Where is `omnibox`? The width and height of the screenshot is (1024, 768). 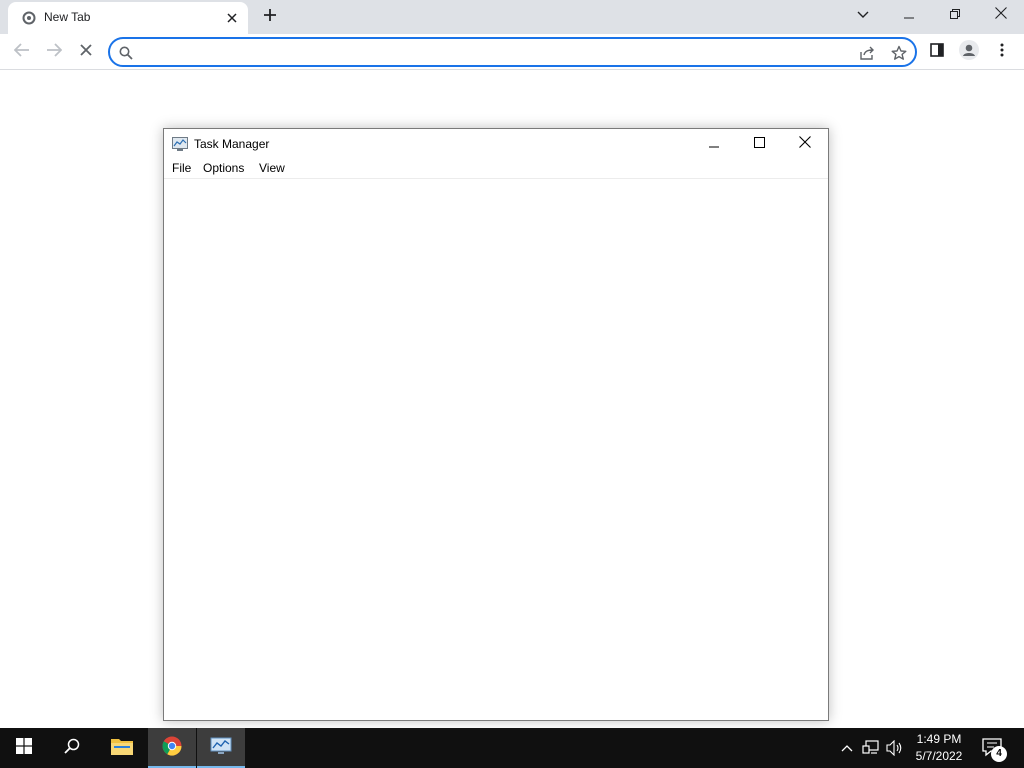
omnibox is located at coordinates (512, 52).